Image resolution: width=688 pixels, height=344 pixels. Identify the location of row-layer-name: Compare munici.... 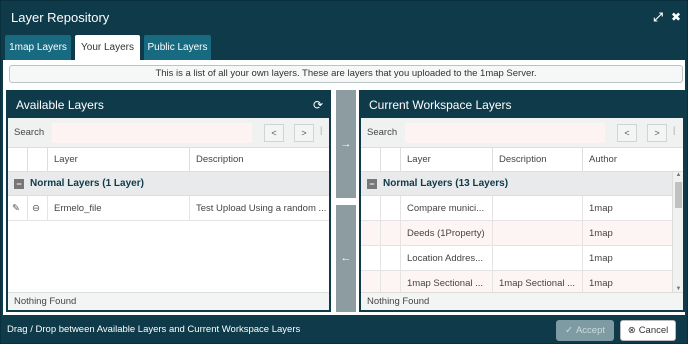
(447, 208).